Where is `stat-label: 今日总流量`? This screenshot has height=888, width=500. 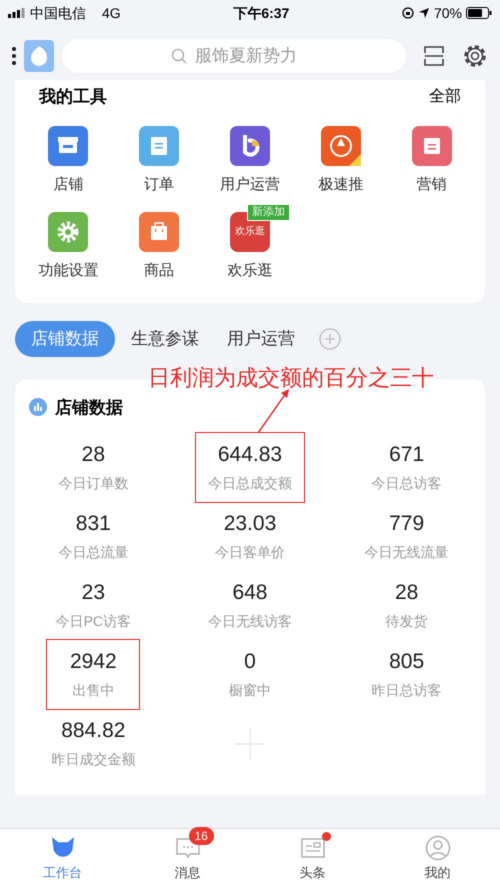
stat-label: 今日总流量 is located at coordinates (93, 552).